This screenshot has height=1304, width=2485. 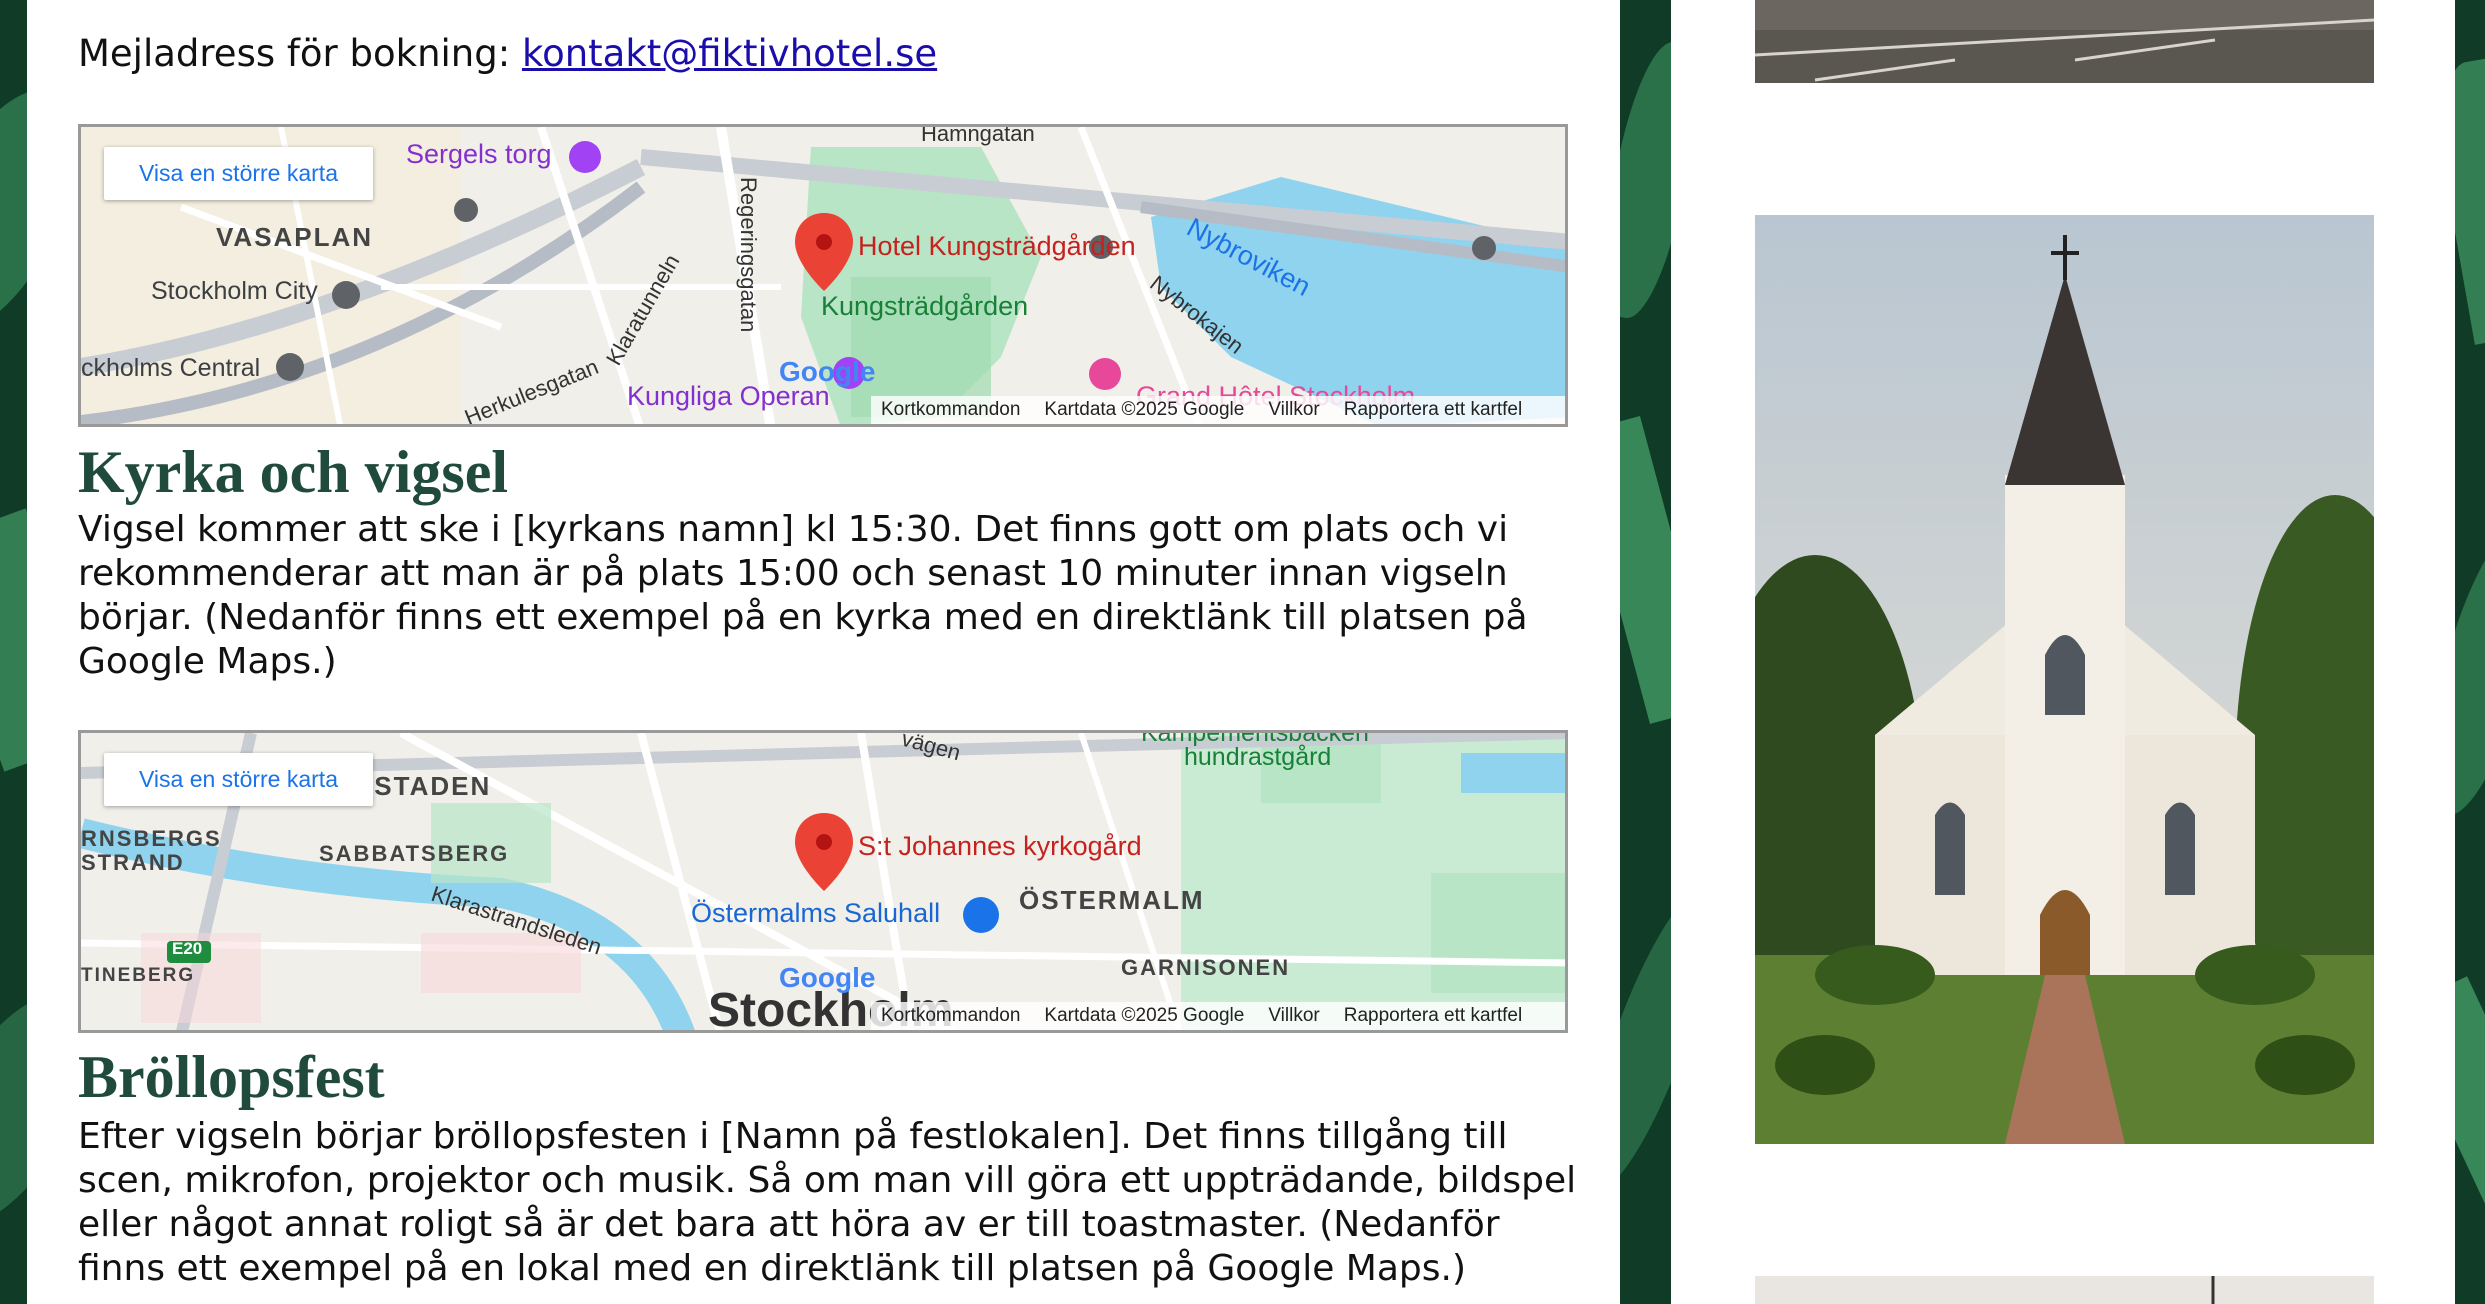 What do you see at coordinates (2064, 41) in the screenshot?
I see `road-photo` at bounding box center [2064, 41].